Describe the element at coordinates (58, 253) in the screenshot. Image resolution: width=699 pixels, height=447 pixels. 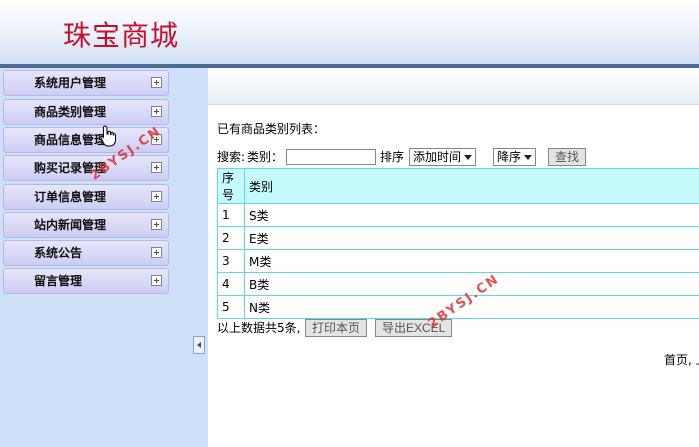
I see `sidebar-item-label: 系统公告` at that location.